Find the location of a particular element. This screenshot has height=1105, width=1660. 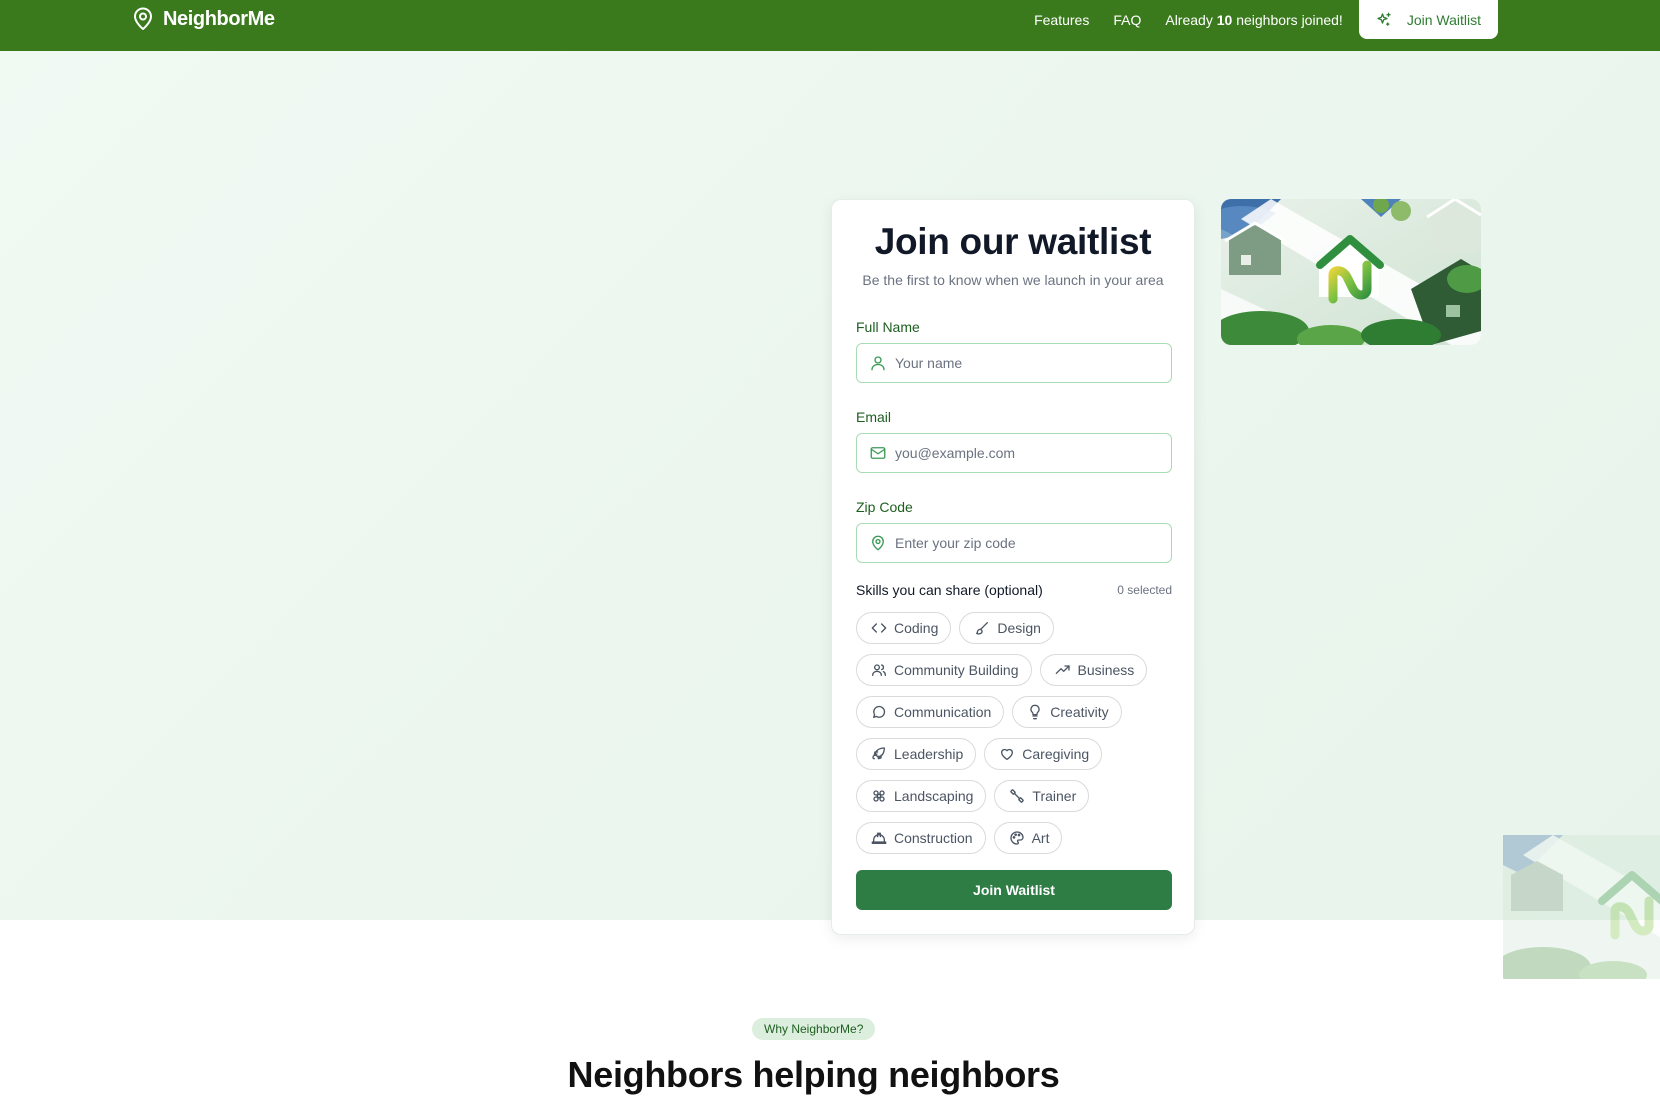

skill-chip-community-building: Community Building is located at coordinates (944, 670).